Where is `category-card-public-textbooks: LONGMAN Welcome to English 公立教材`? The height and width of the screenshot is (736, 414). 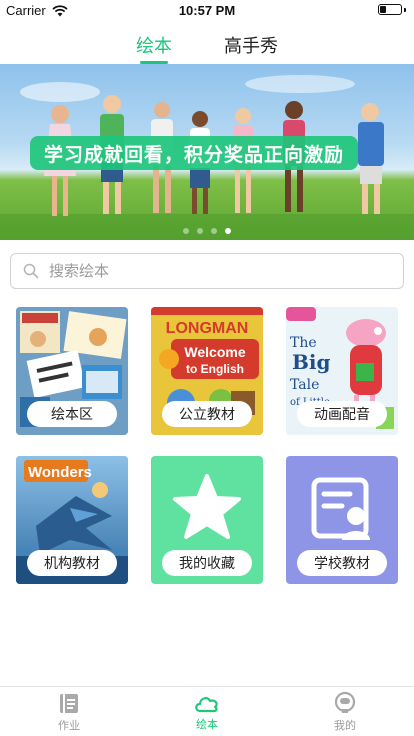 category-card-public-textbooks: LONGMAN Welcome to English 公立教材 is located at coordinates (207, 371).